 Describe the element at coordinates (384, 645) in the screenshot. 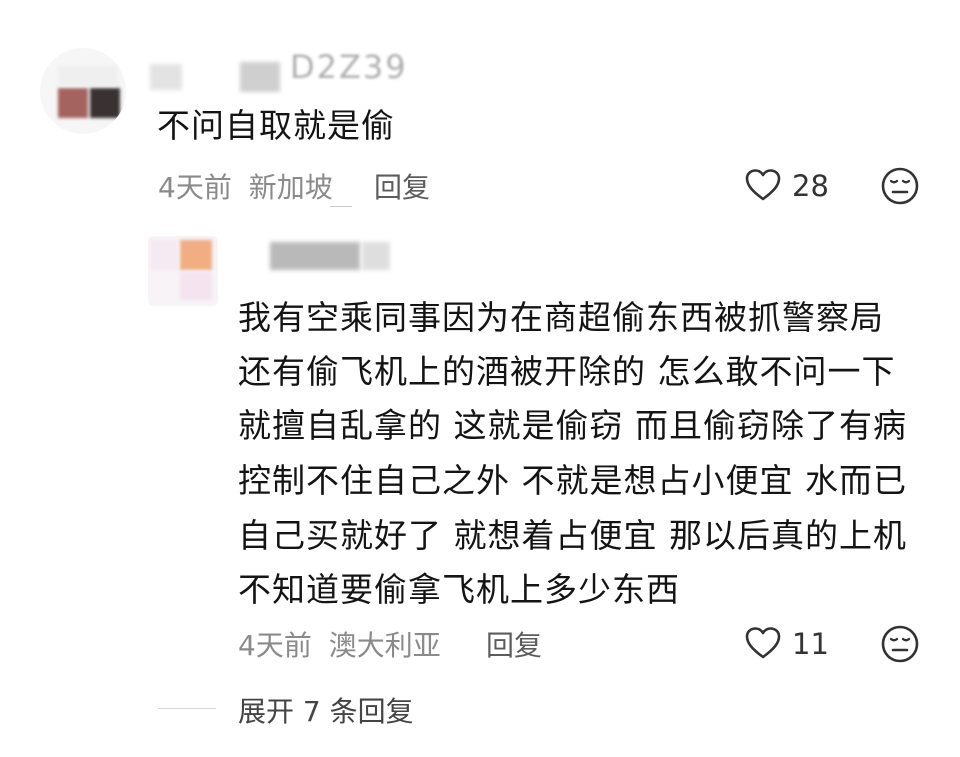

I see `reply-location: 澳大利亚` at that location.